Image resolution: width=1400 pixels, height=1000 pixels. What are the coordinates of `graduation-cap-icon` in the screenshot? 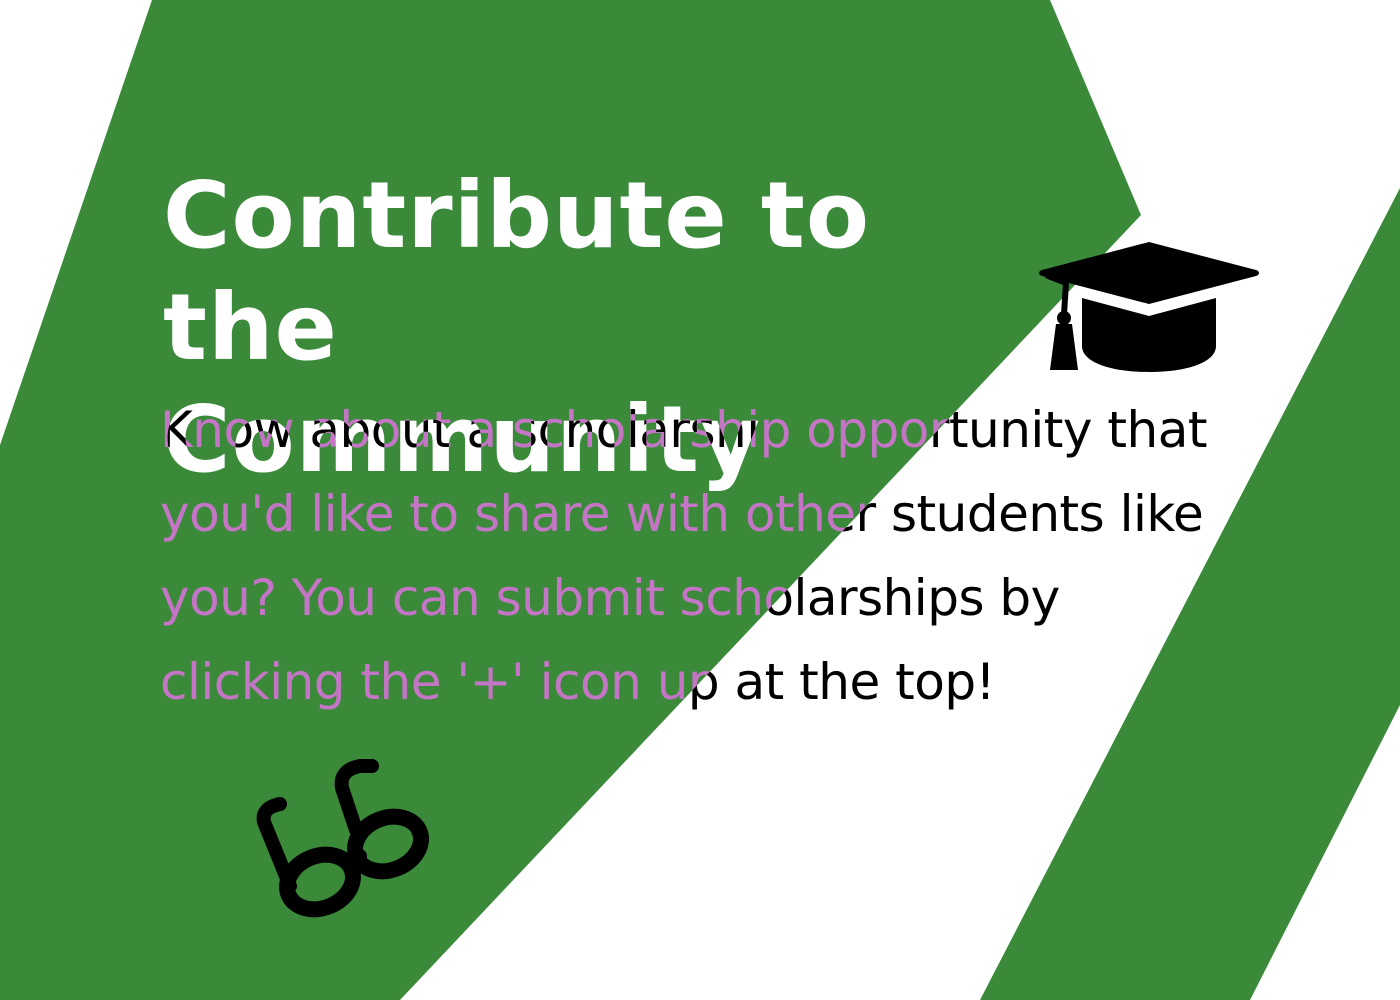 It's located at (1149, 307).